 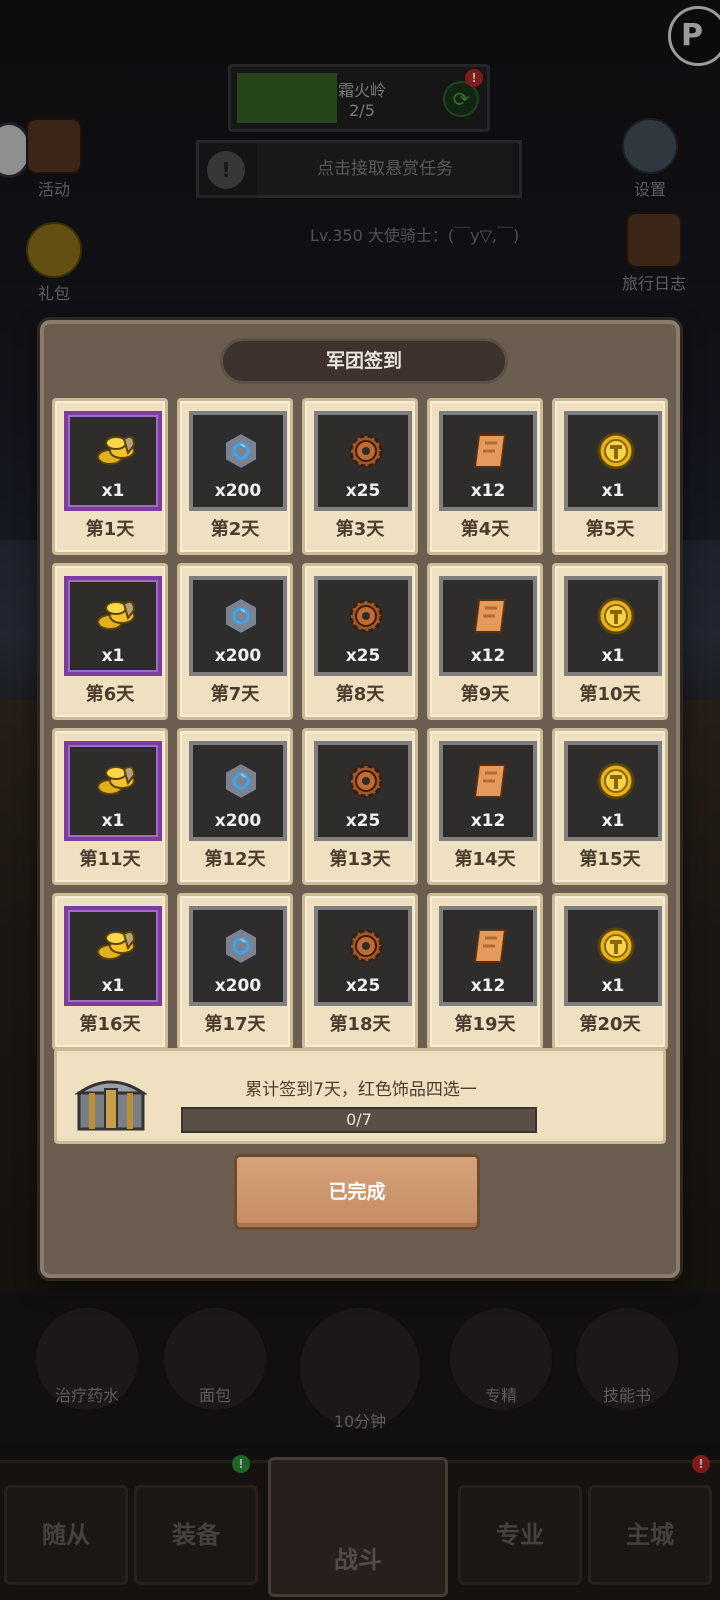 I want to click on day-label: 第14天, so click(x=485, y=859).